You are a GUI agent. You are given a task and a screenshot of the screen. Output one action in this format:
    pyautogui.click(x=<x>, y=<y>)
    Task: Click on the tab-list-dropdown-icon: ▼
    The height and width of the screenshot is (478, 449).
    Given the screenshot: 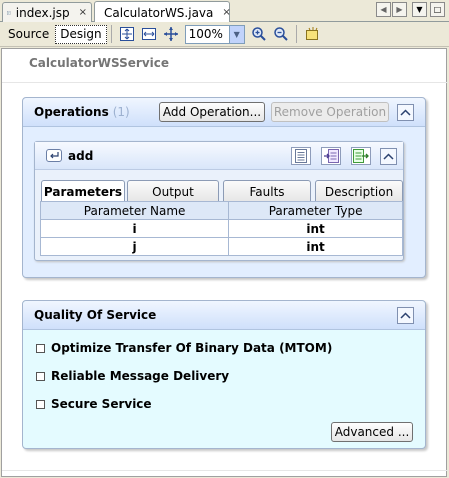 What is the action you would take?
    pyautogui.click(x=419, y=9)
    